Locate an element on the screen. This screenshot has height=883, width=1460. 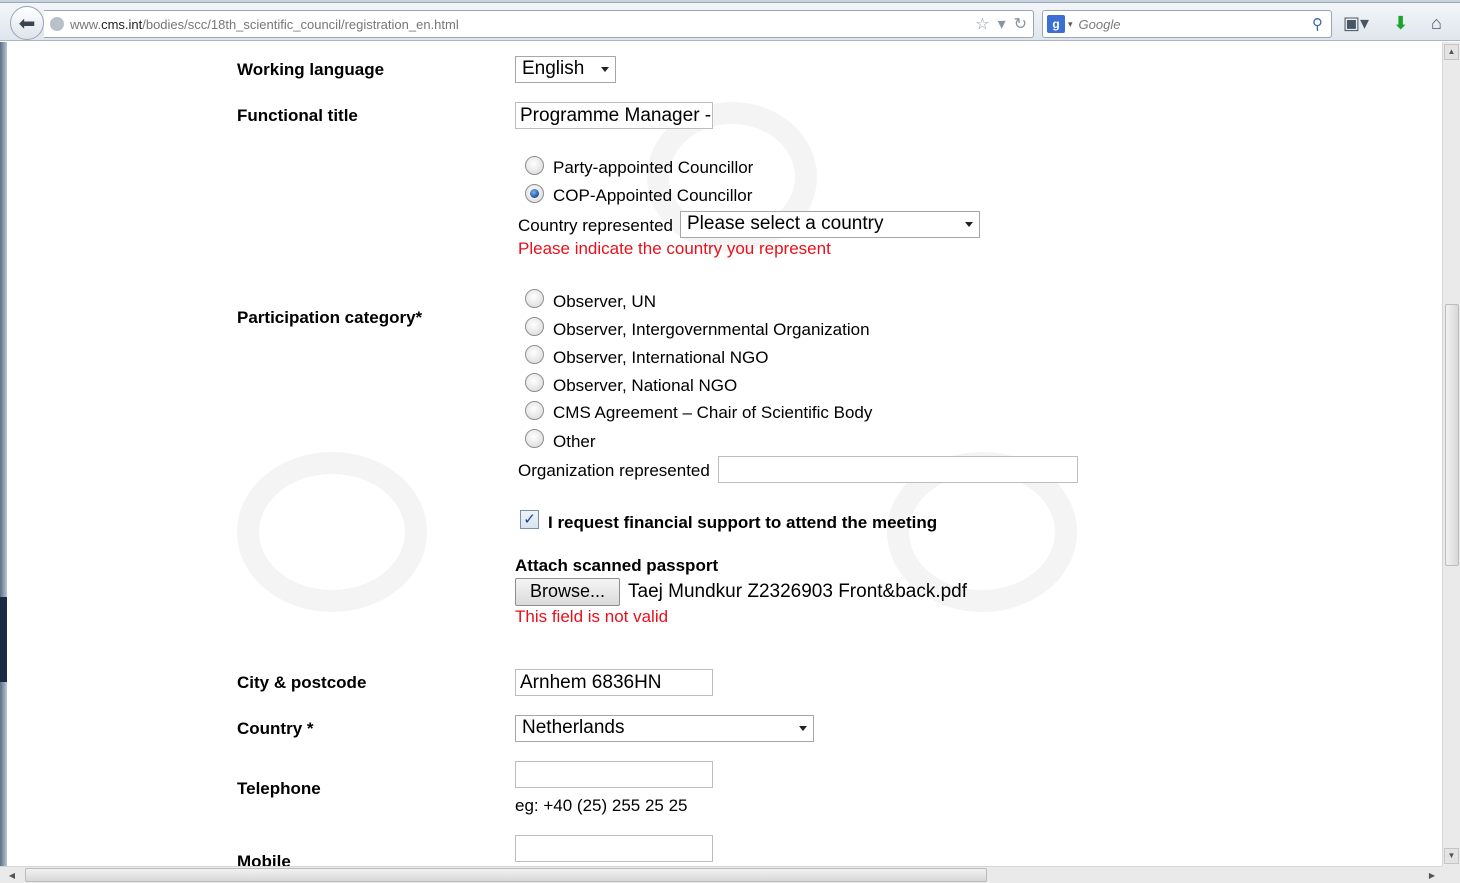
home-icon: ⌂ is located at coordinates (1436, 23).